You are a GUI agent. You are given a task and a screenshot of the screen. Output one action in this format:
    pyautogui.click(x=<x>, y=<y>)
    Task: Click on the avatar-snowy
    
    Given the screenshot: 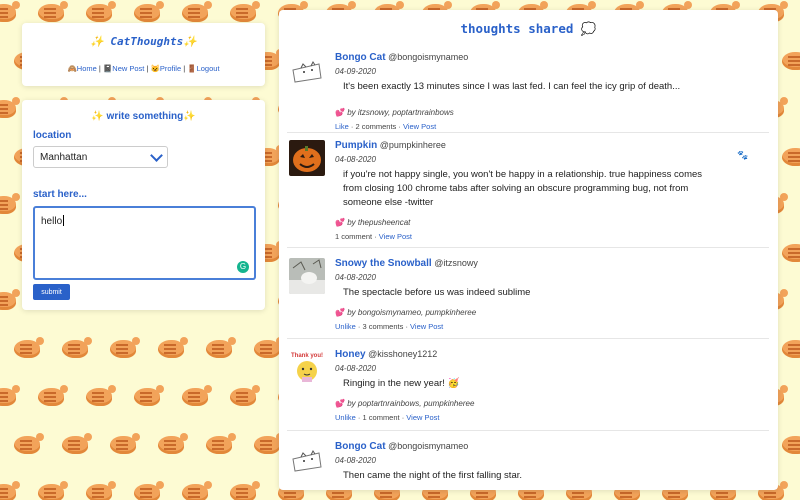 What is the action you would take?
    pyautogui.click(x=307, y=276)
    